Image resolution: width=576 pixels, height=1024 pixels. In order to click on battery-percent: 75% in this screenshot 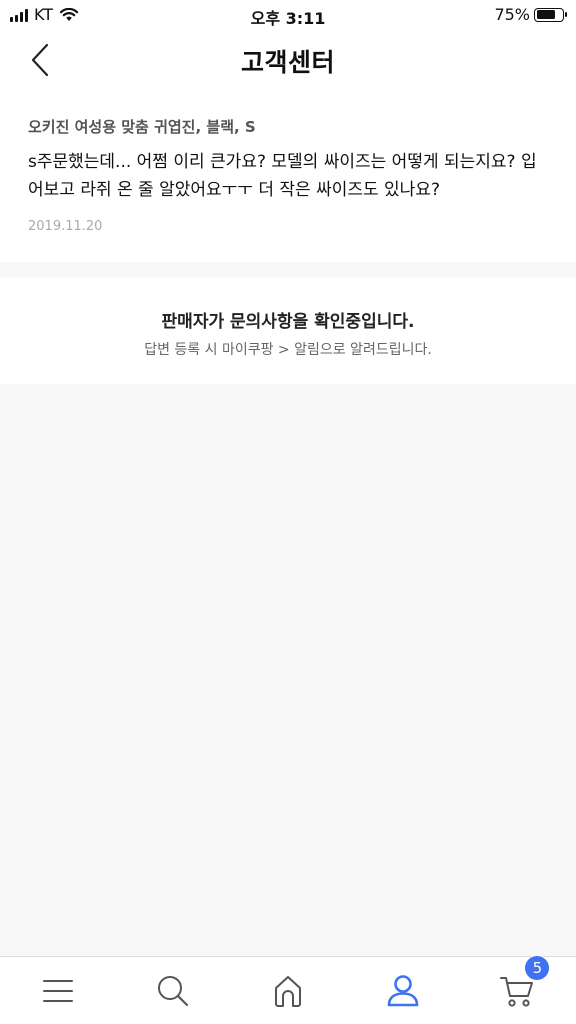, I will do `click(512, 14)`.